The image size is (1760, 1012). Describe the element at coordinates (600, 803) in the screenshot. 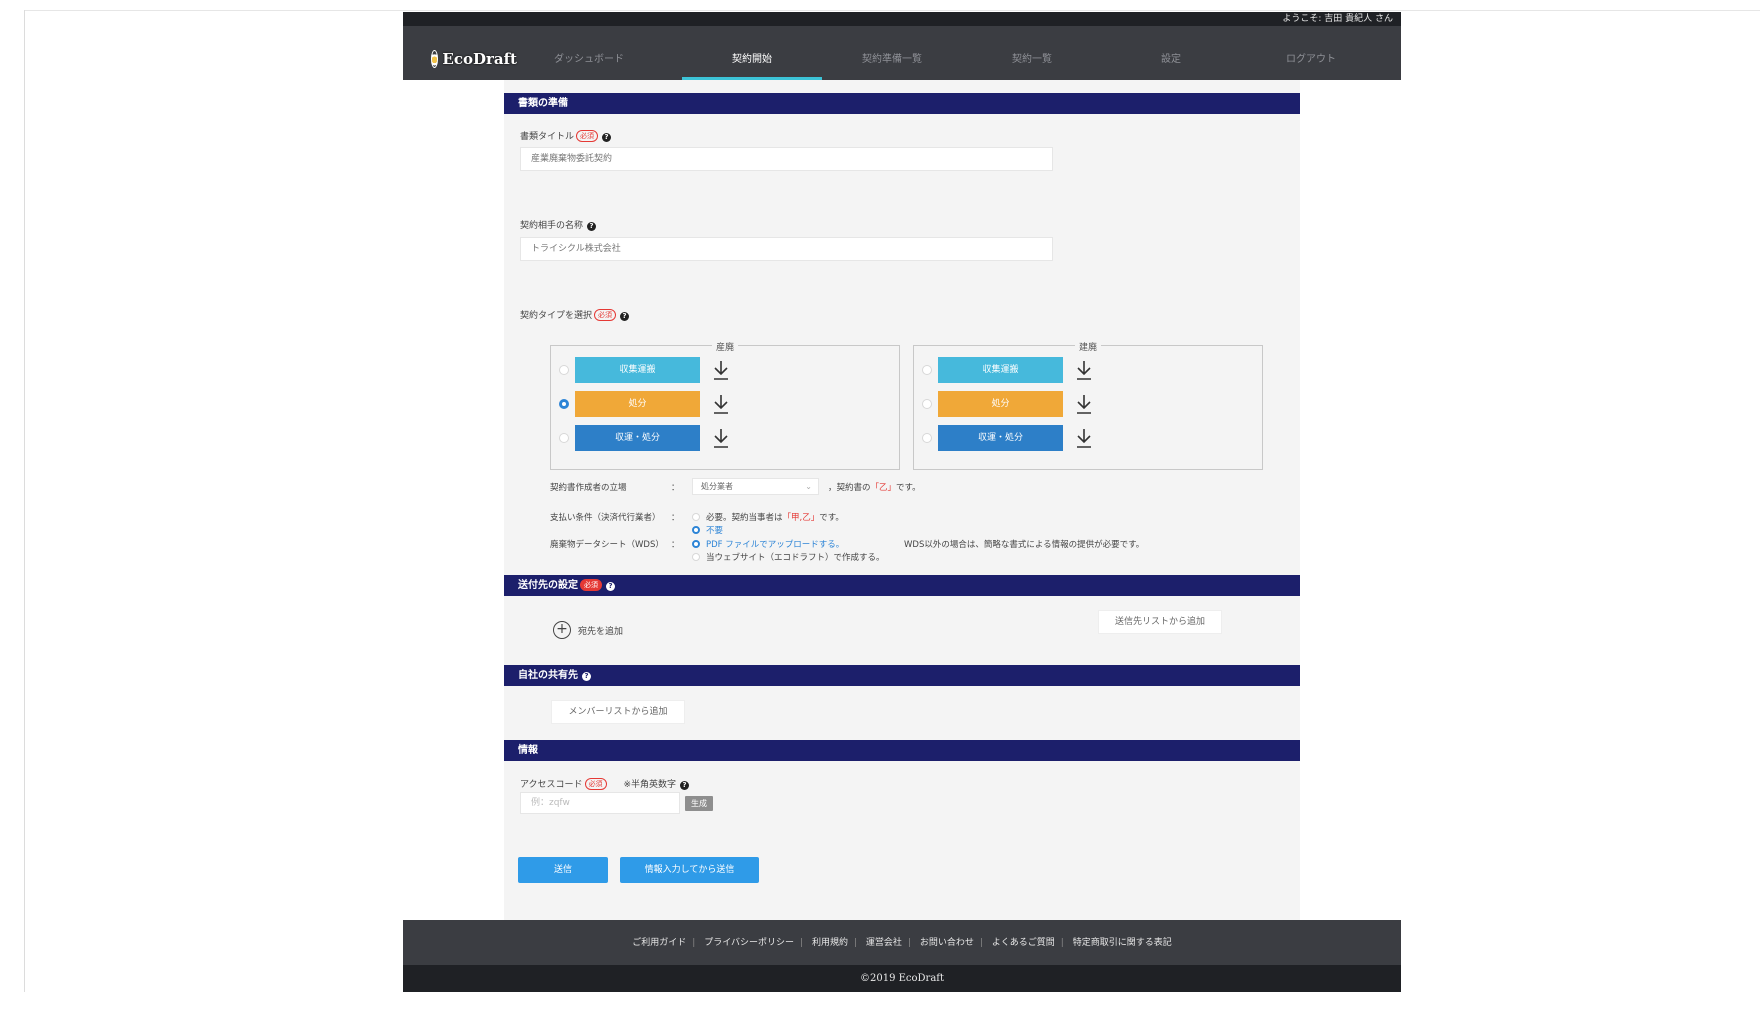

I see `access-code-input: 例：zqfw` at that location.